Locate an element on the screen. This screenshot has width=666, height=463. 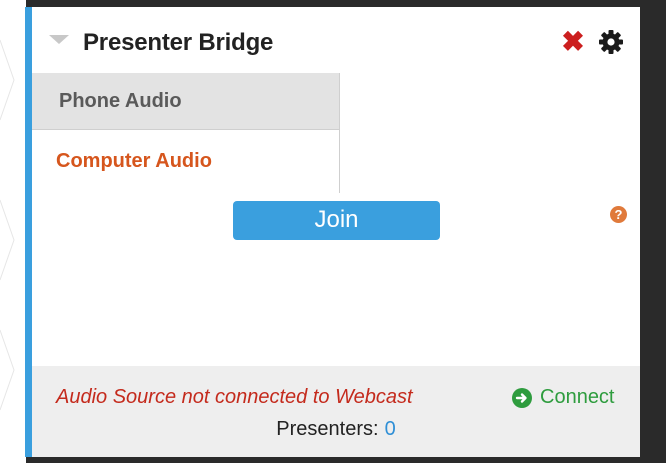
presenters-line: Presenters: 0 is located at coordinates (336, 429).